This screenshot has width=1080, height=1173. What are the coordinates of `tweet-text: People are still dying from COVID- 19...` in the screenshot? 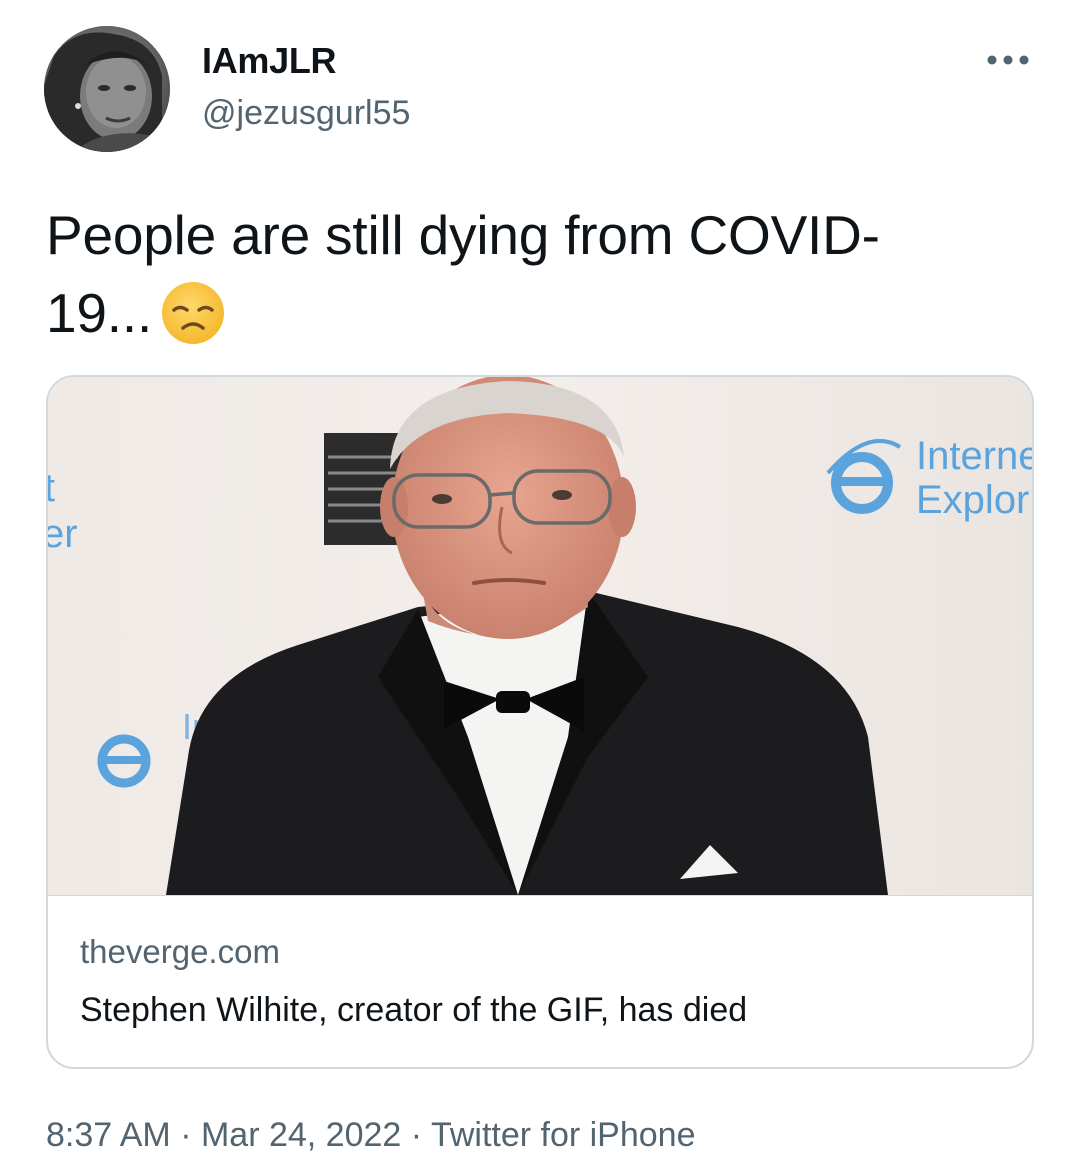 It's located at (546, 274).